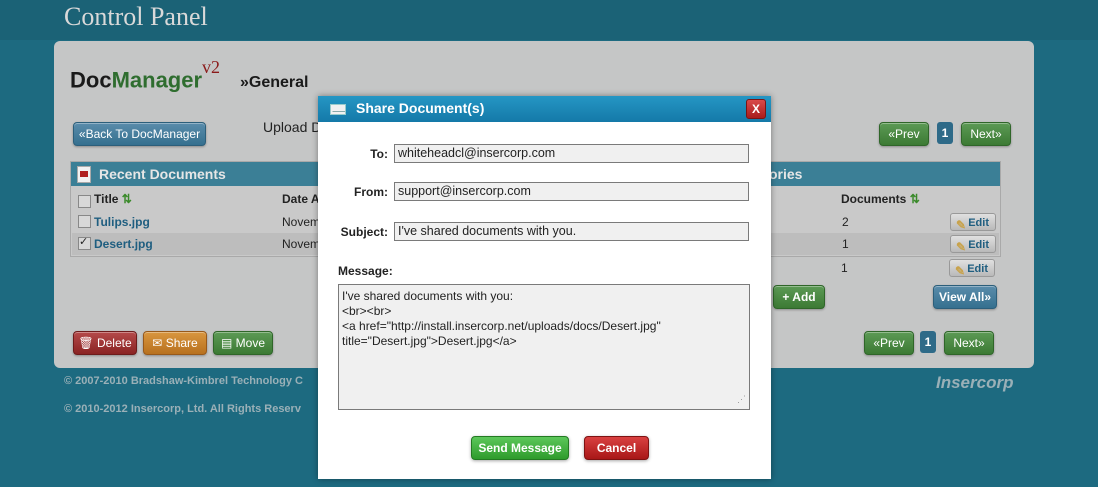  What do you see at coordinates (301, 199) in the screenshot?
I see `date-column-header: Date A` at bounding box center [301, 199].